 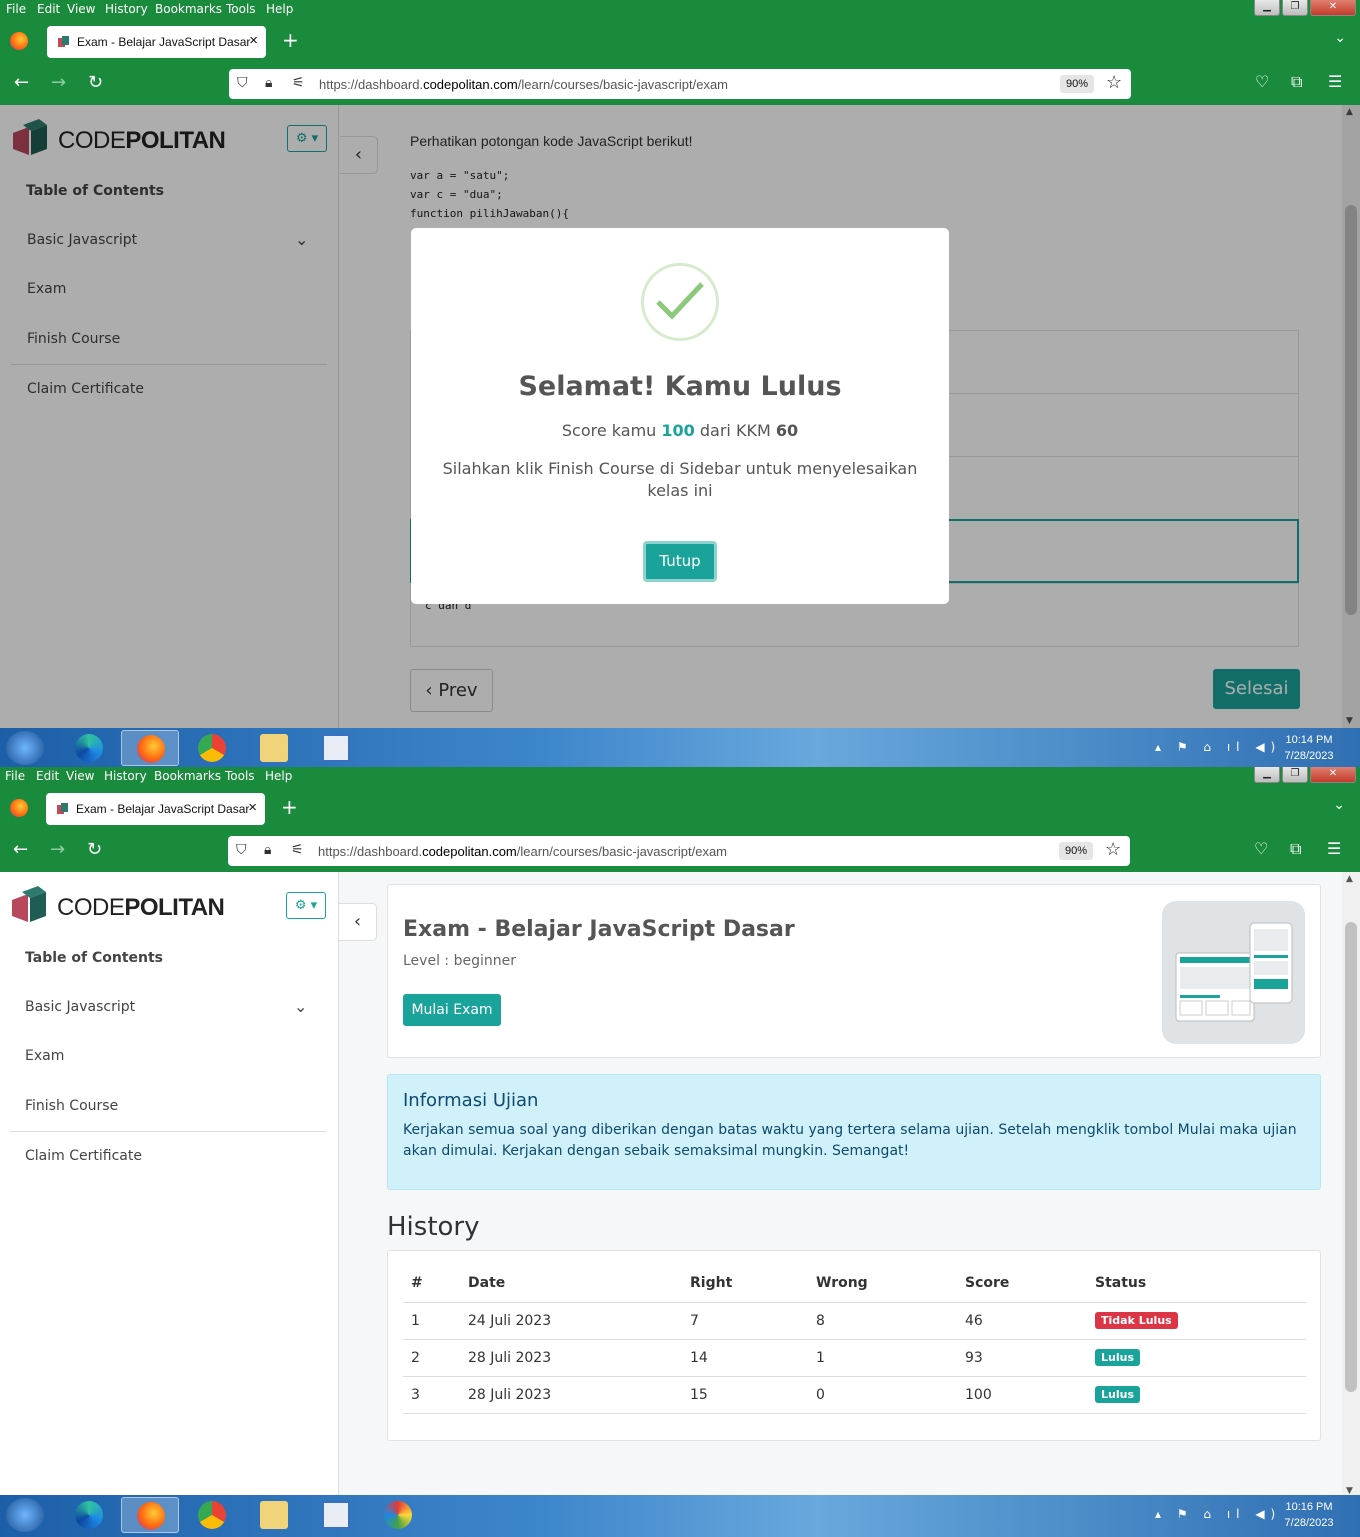 I want to click on scroll-up-icon: ▲, so click(x=1349, y=879).